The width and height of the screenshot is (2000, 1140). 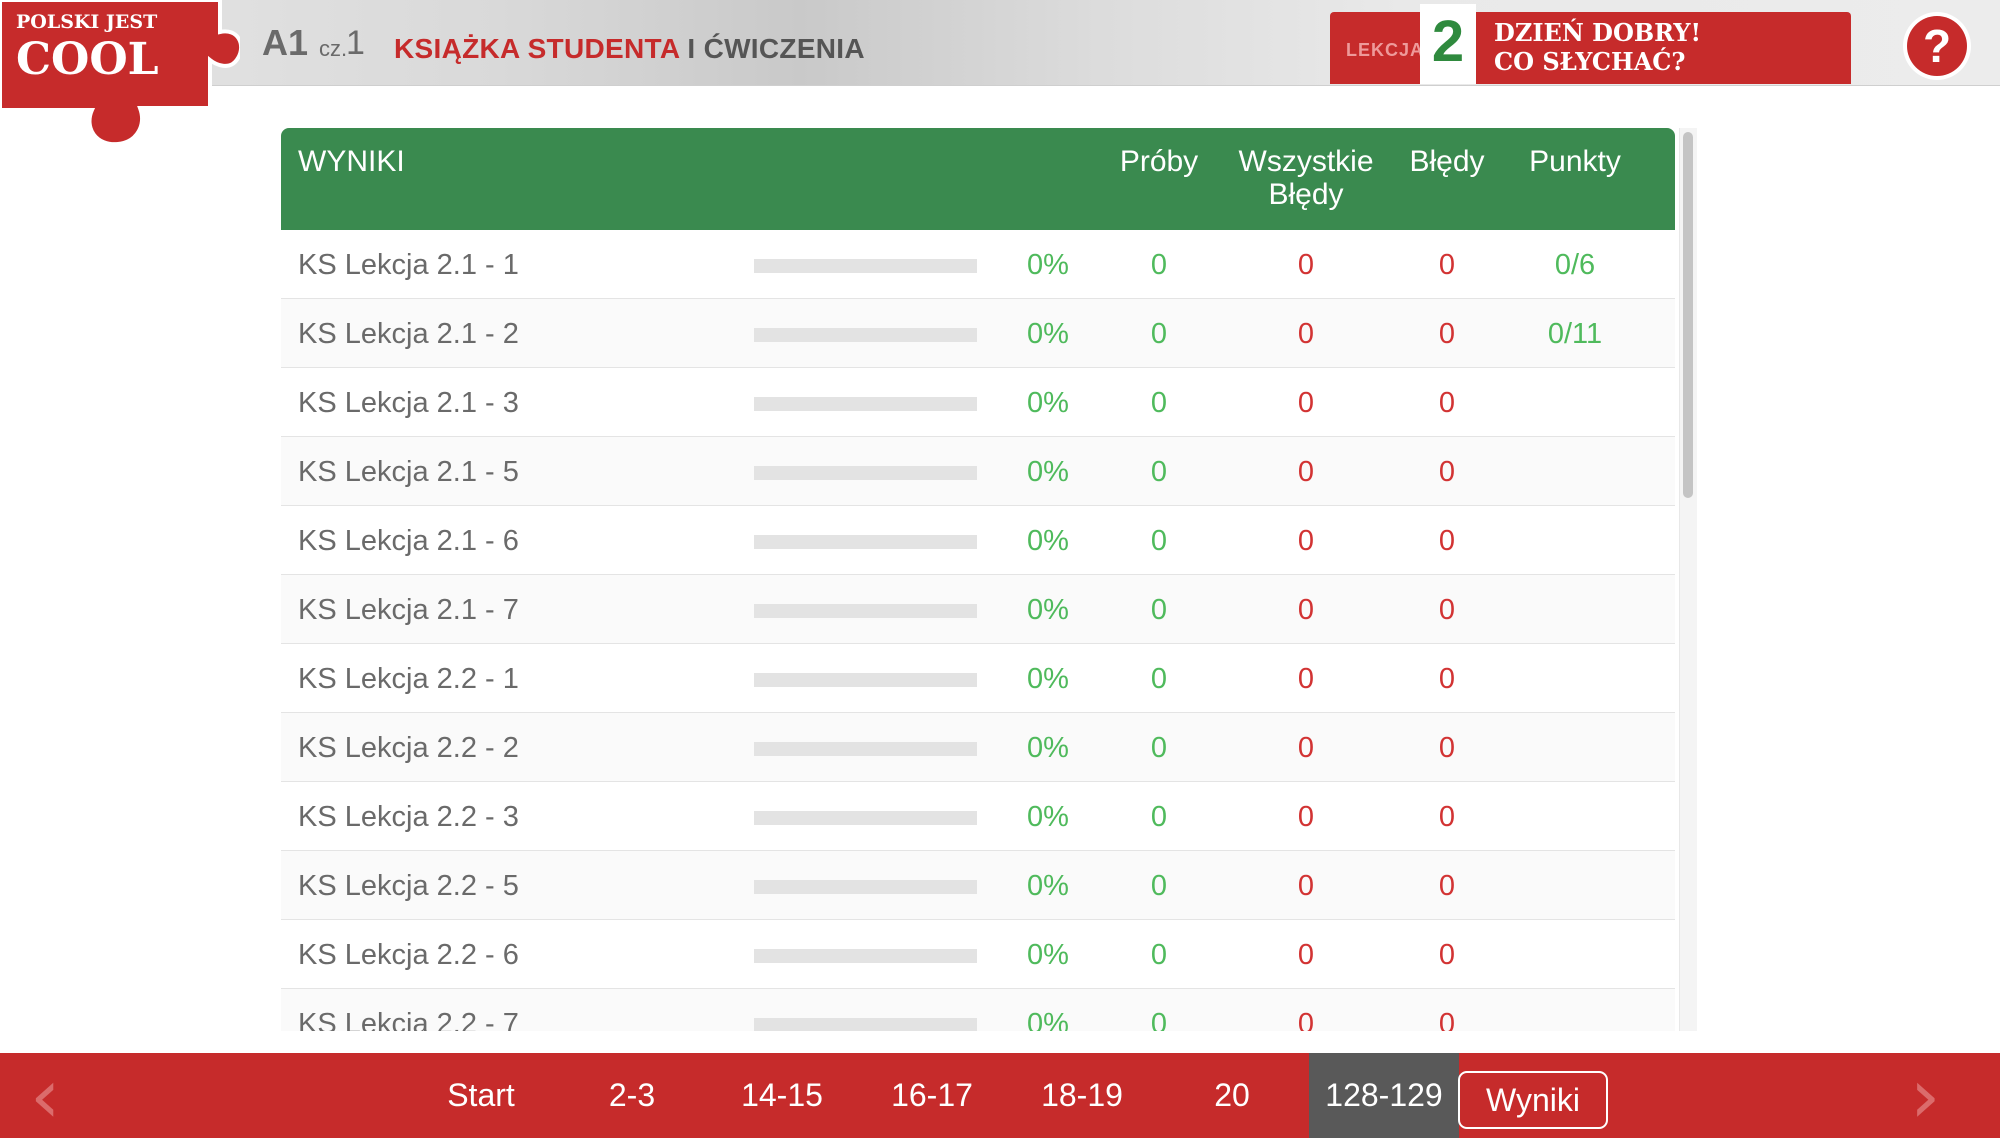 I want to click on table-row: KS Lekcja 2.1 - 5 0% 0 0 0, so click(x=978, y=471).